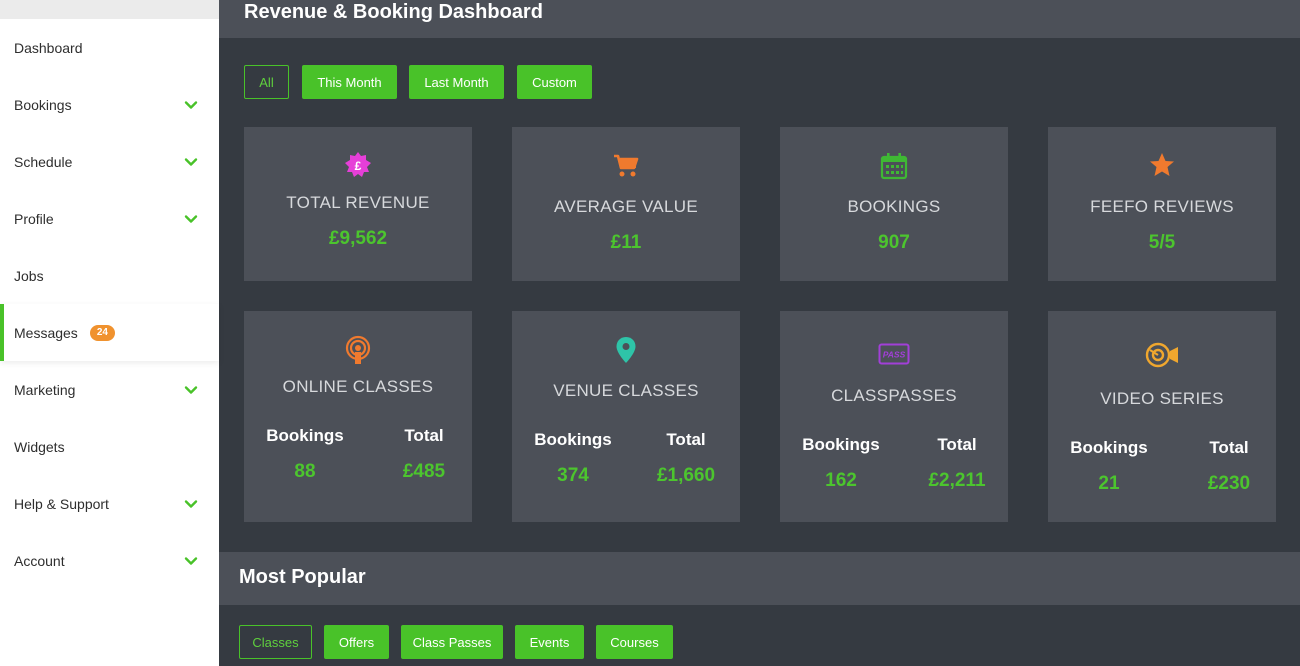 Image resolution: width=1300 pixels, height=666 pixels. I want to click on filter-this-month-button: This Month, so click(349, 82).